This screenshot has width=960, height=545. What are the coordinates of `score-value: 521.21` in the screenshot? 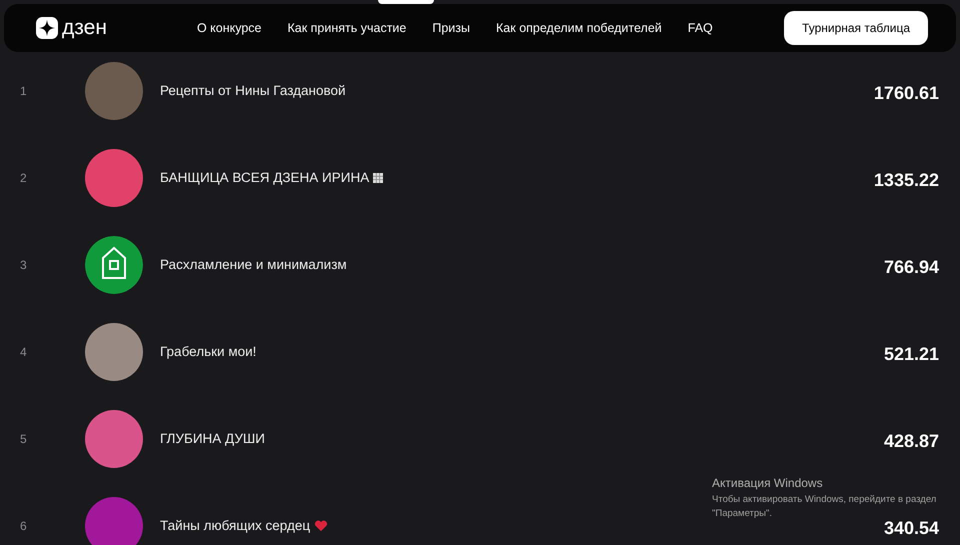 It's located at (911, 354).